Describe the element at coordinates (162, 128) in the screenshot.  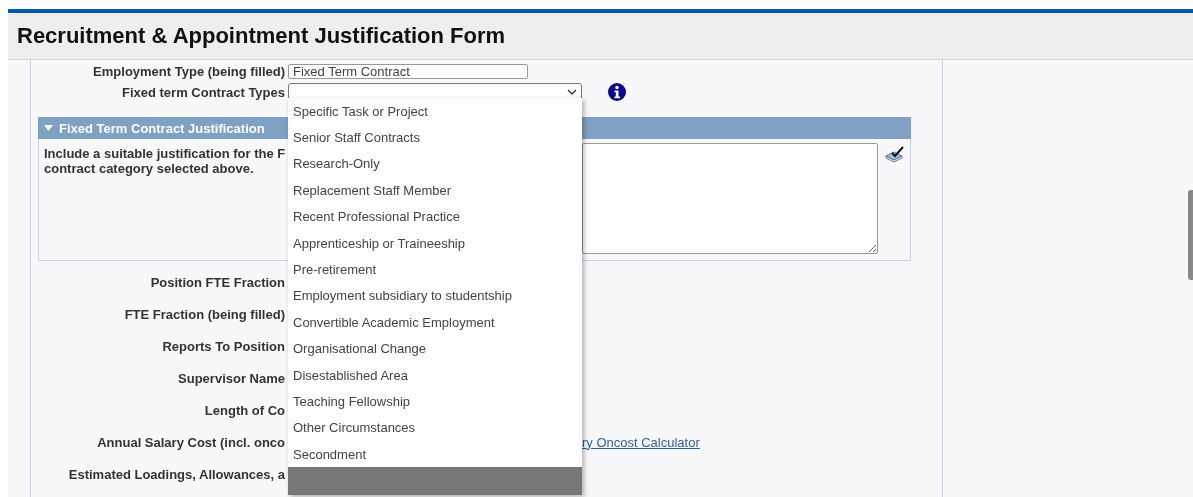
I see `section-title: Fixed Term Contract Justification` at that location.